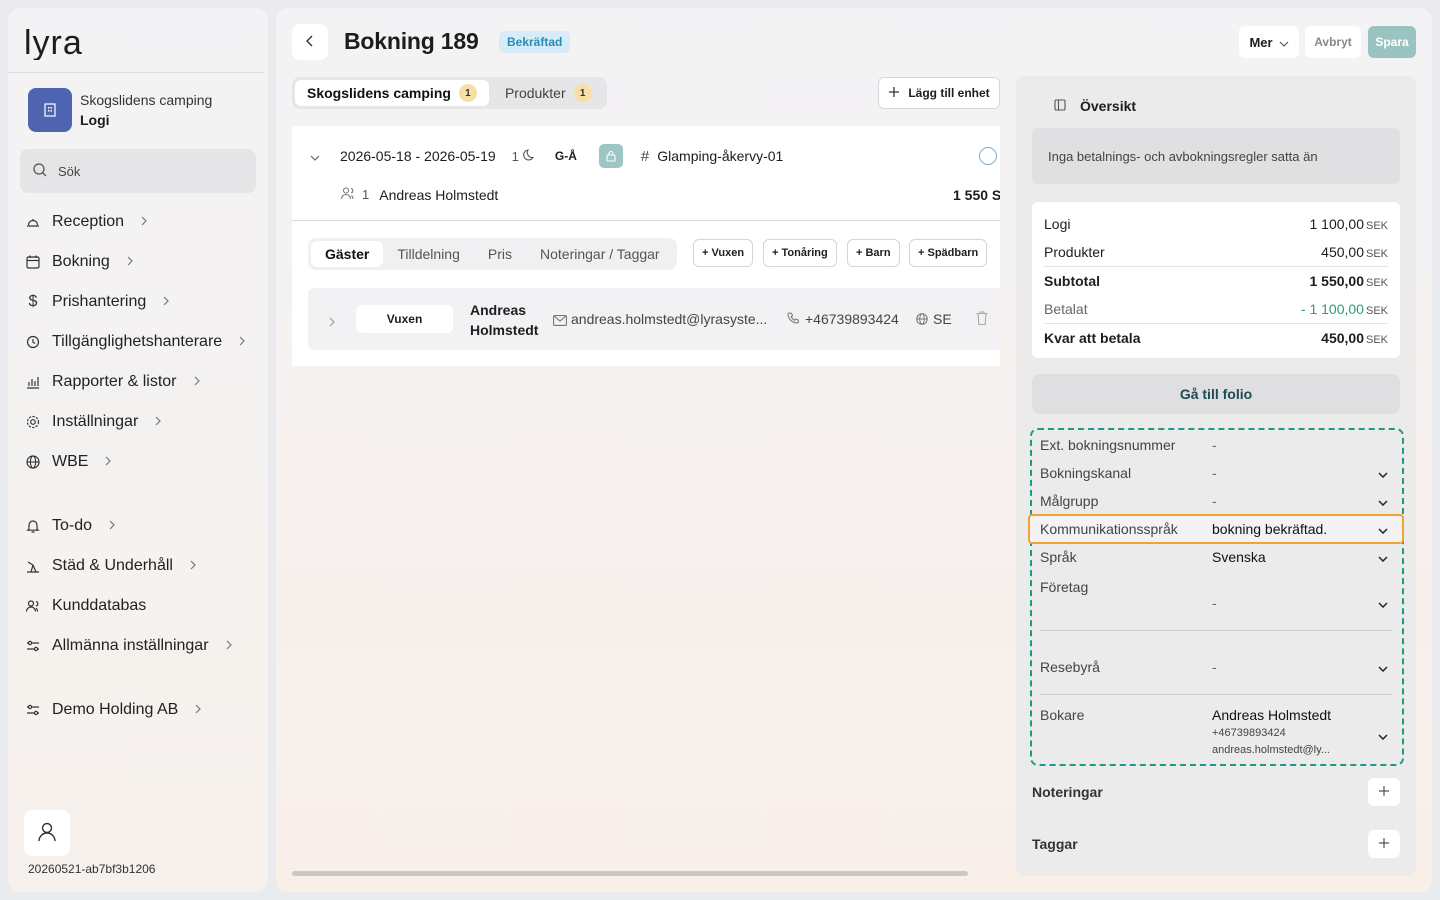 Image resolution: width=1440 pixels, height=900 pixels. Describe the element at coordinates (942, 319) in the screenshot. I see `guest-country: SE` at that location.